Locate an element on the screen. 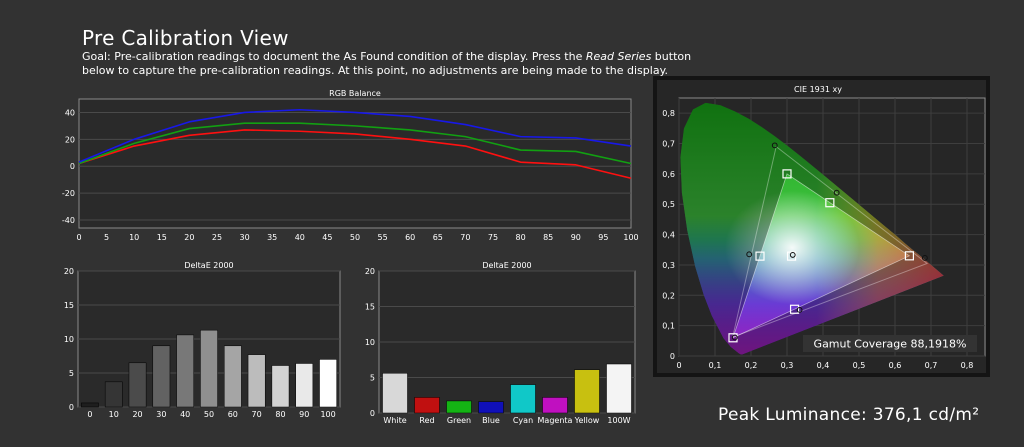 The height and width of the screenshot is (447, 1024). rgb-xtick-label: 85 is located at coordinates (548, 237).